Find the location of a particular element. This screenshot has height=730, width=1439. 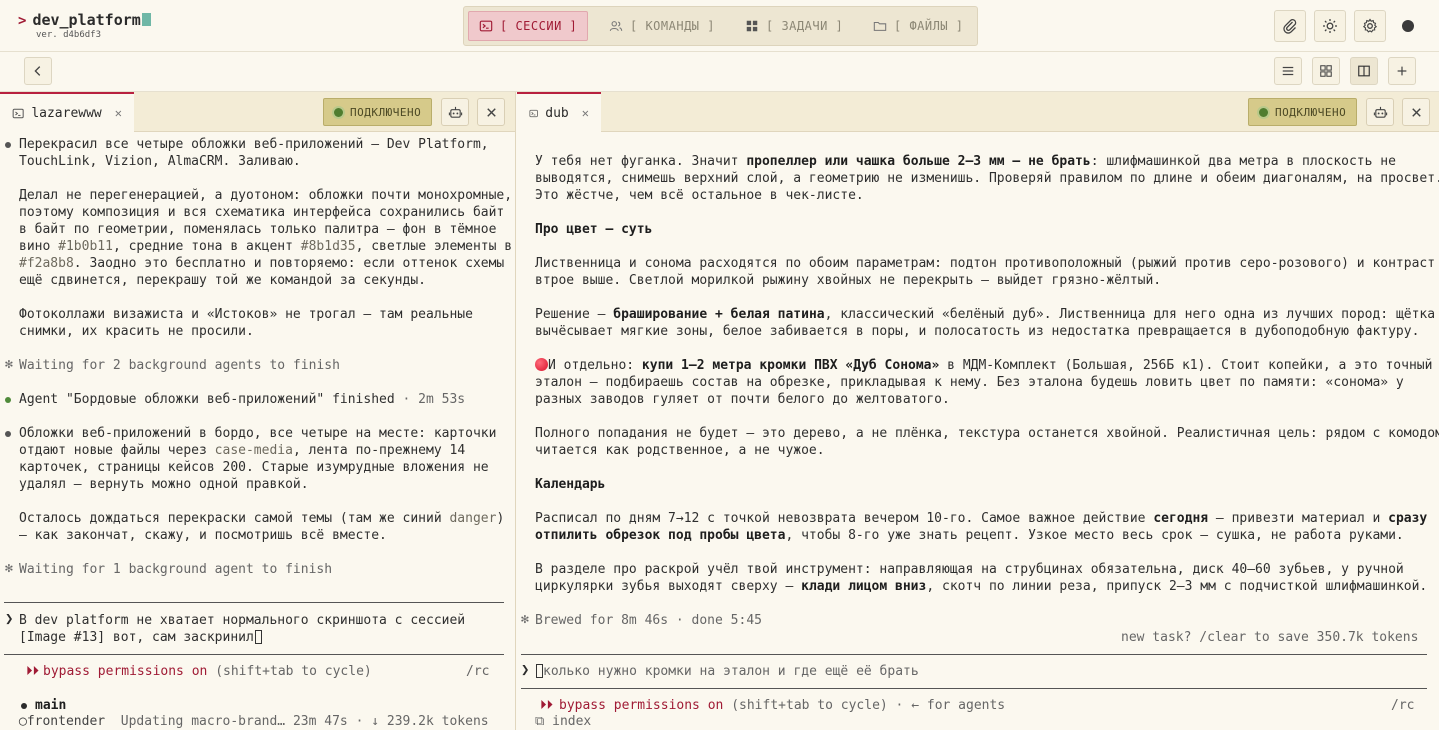

section-heading: Календарь is located at coordinates (570, 484).